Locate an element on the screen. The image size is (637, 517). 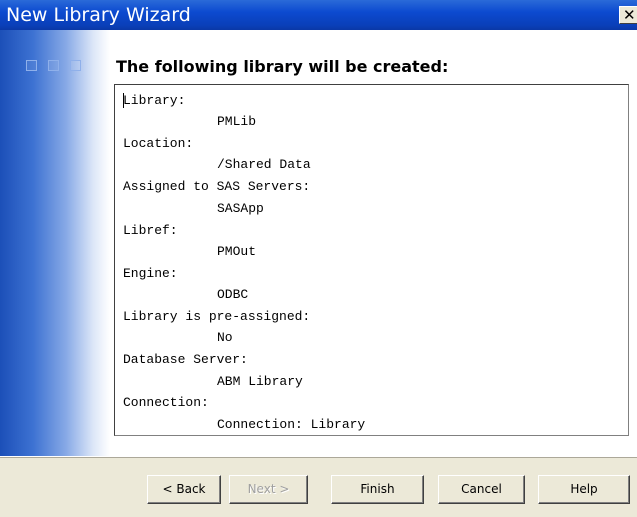
summary-value: /Shared Data is located at coordinates (264, 164).